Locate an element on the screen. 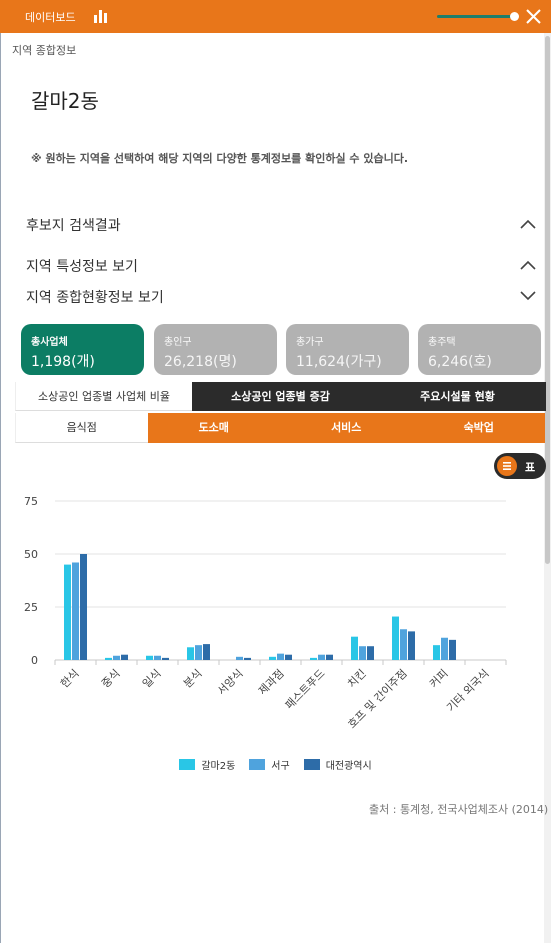  tab-services: 서비스 is located at coordinates (346, 428).